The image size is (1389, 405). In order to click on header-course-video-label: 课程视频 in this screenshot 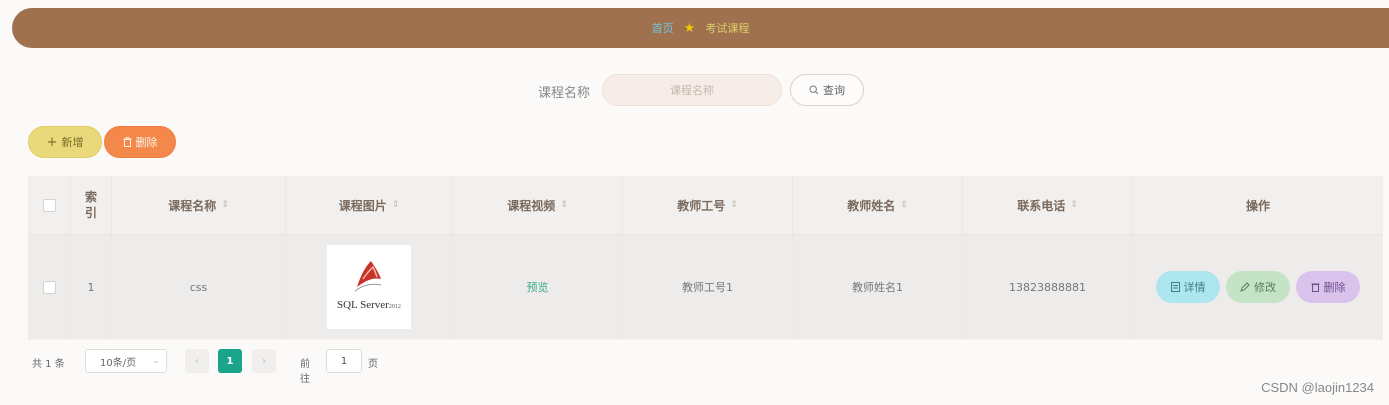, I will do `click(531, 205)`.